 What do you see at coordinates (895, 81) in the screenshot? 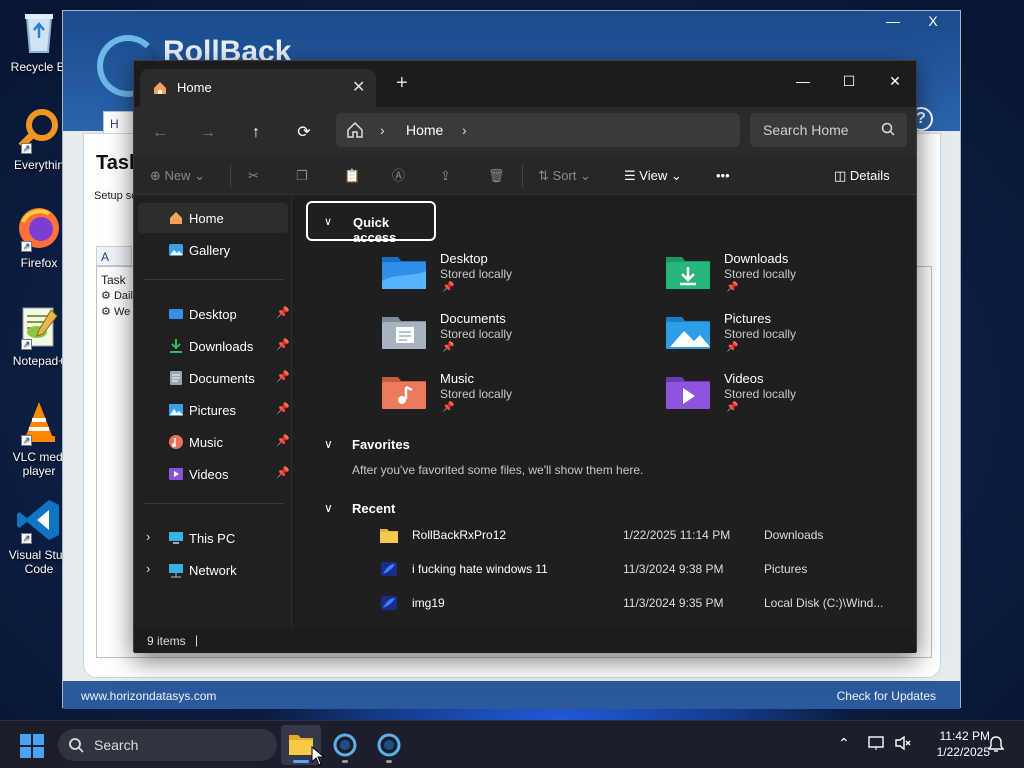
I see `close-button: ✕` at bounding box center [895, 81].